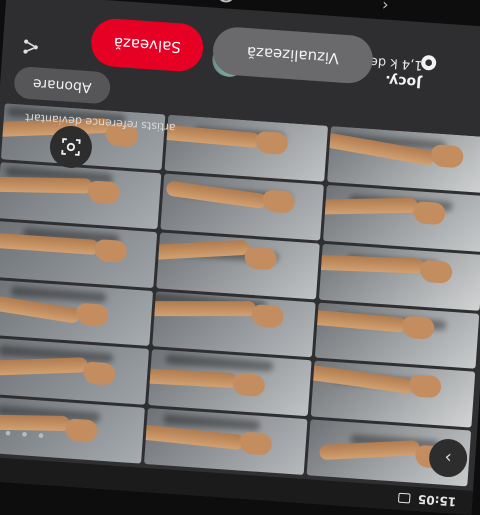 This screenshot has width=480, height=515. I want to click on notification-icon, so click(404, 498).